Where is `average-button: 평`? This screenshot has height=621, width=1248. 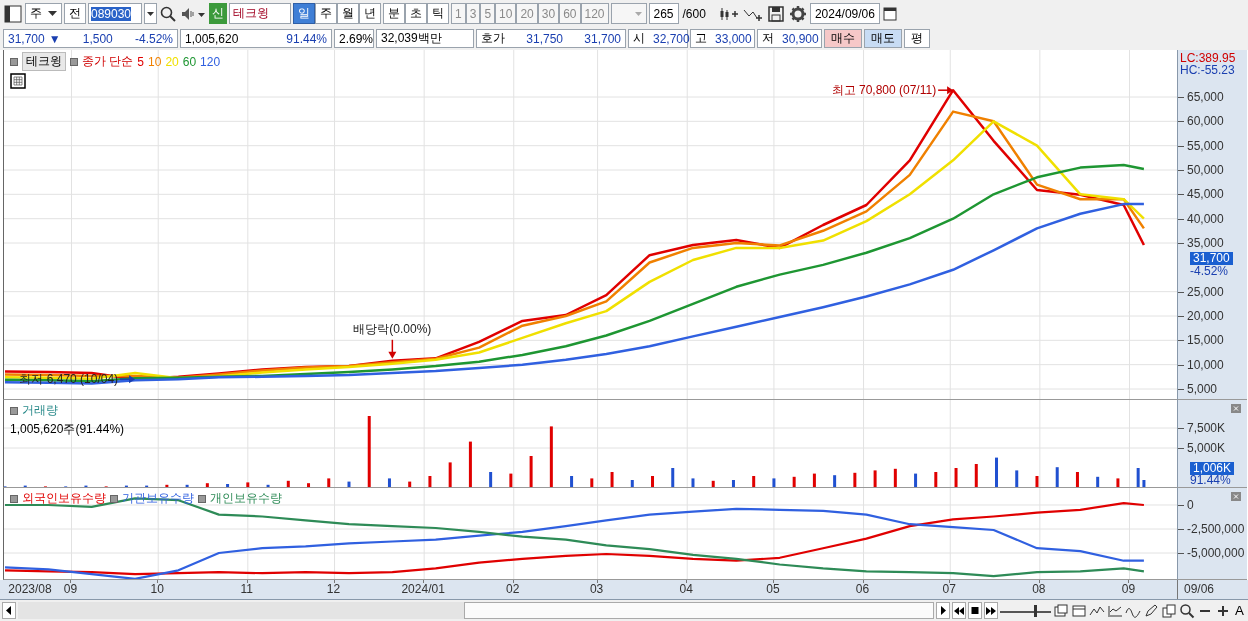
average-button: 평 is located at coordinates (917, 38).